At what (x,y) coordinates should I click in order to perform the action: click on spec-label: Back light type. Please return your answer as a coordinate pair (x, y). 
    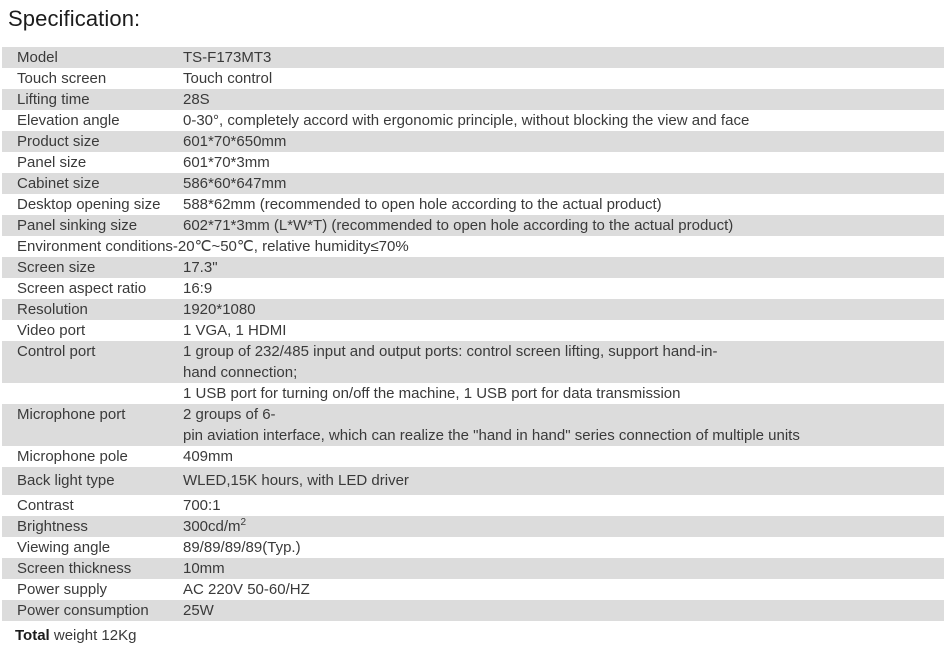
    Looking at the image, I should click on (66, 480).